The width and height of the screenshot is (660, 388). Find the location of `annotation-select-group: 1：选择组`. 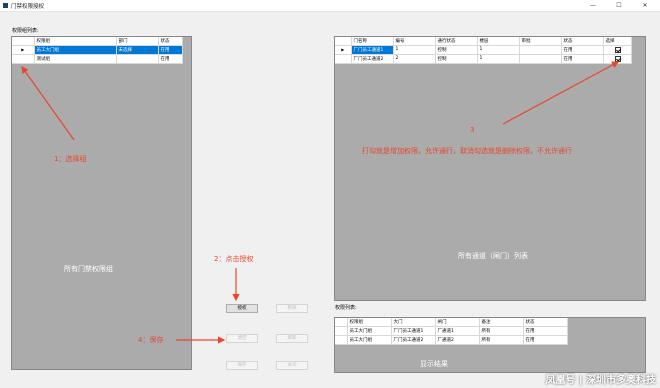

annotation-select-group: 1：选择组 is located at coordinates (70, 159).